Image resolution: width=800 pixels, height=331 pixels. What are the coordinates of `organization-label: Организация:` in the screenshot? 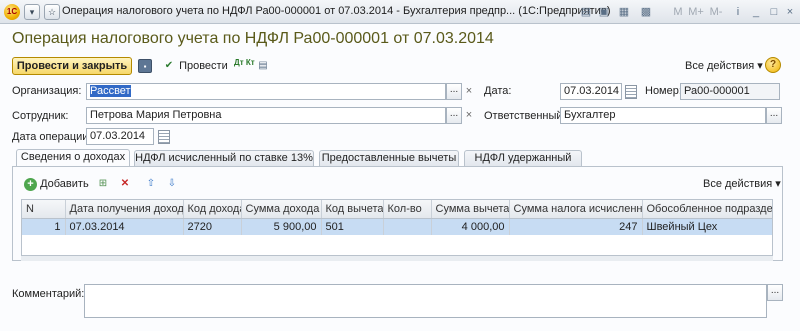 It's located at (47, 91).